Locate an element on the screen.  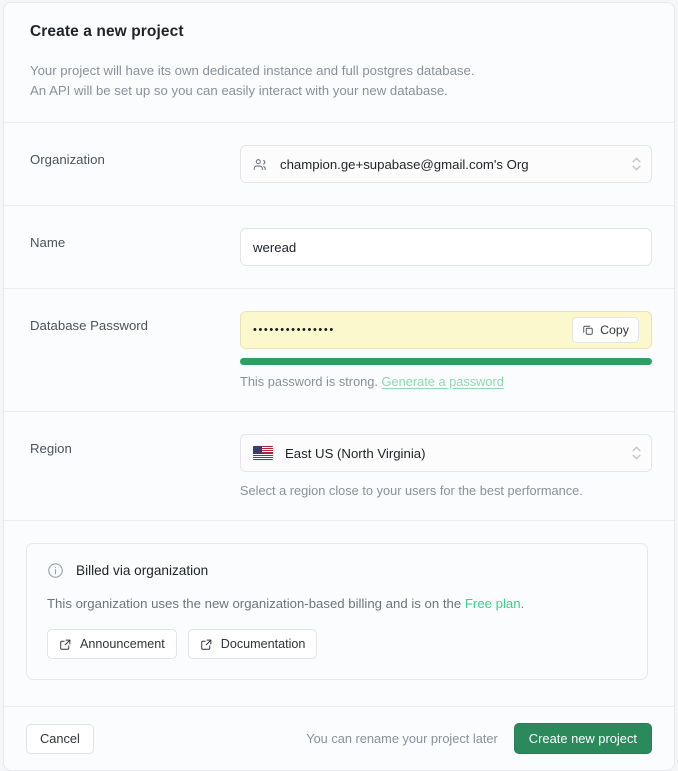
rename-note: You can rename your project later is located at coordinates (402, 738).